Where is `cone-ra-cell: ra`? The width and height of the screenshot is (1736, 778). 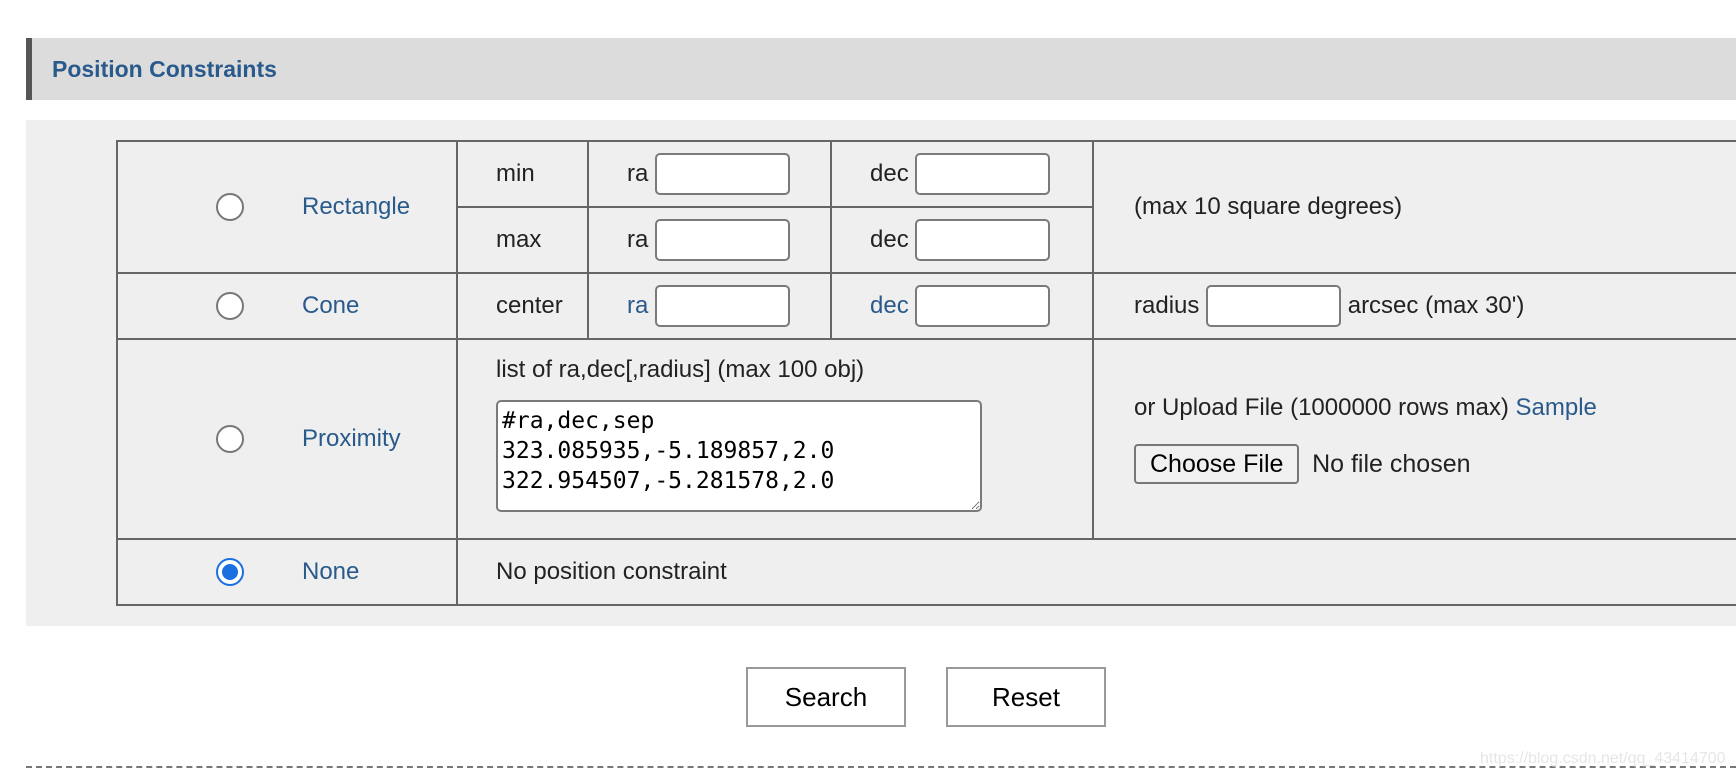
cone-ra-cell: ra is located at coordinates (709, 306).